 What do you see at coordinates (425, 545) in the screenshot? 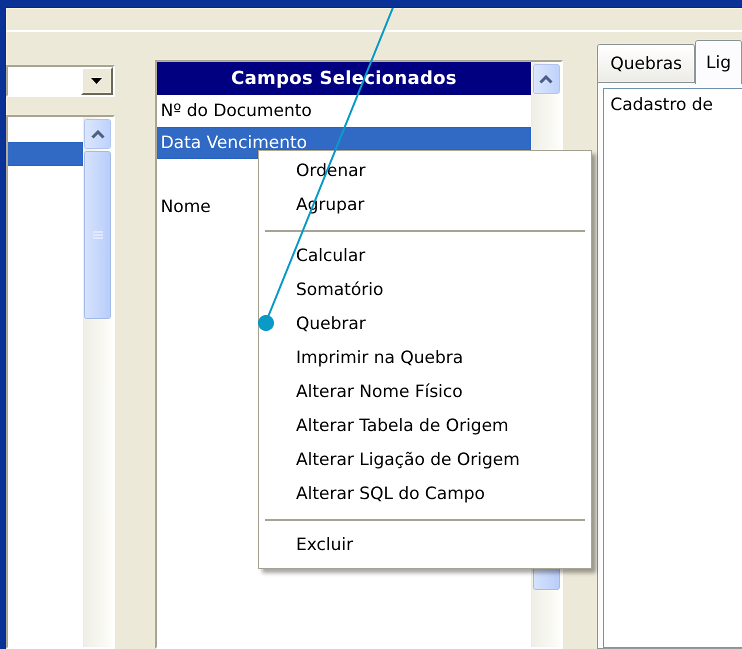
I see `menu-item: Excluir` at bounding box center [425, 545].